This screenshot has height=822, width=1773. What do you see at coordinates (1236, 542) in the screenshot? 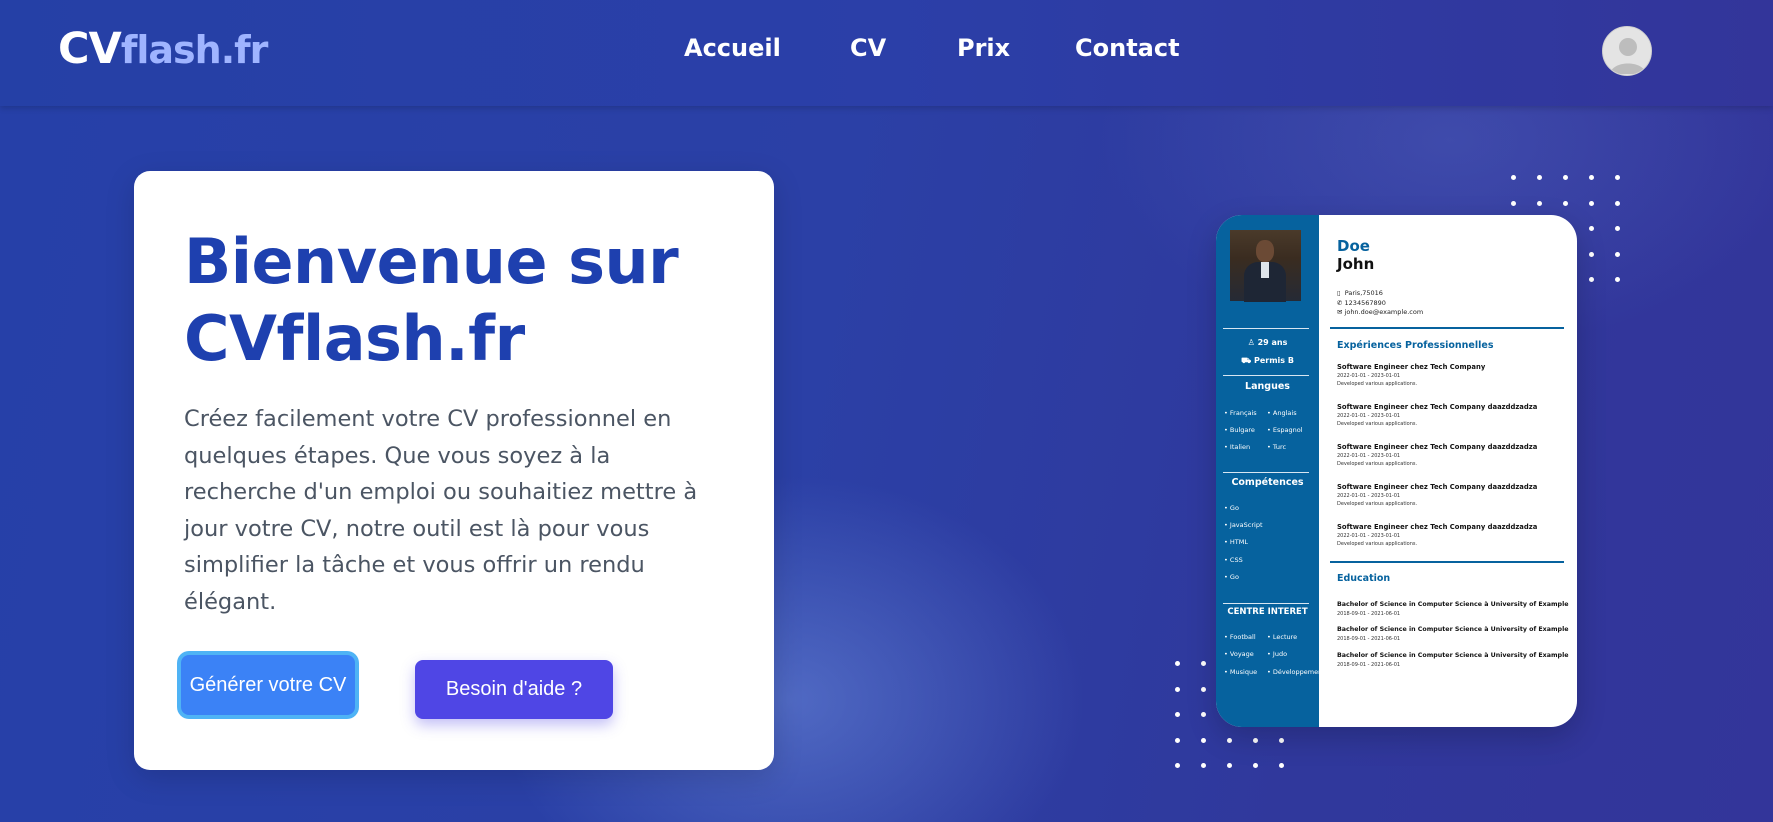
I see `cv-skill-item: • HTML` at bounding box center [1236, 542].